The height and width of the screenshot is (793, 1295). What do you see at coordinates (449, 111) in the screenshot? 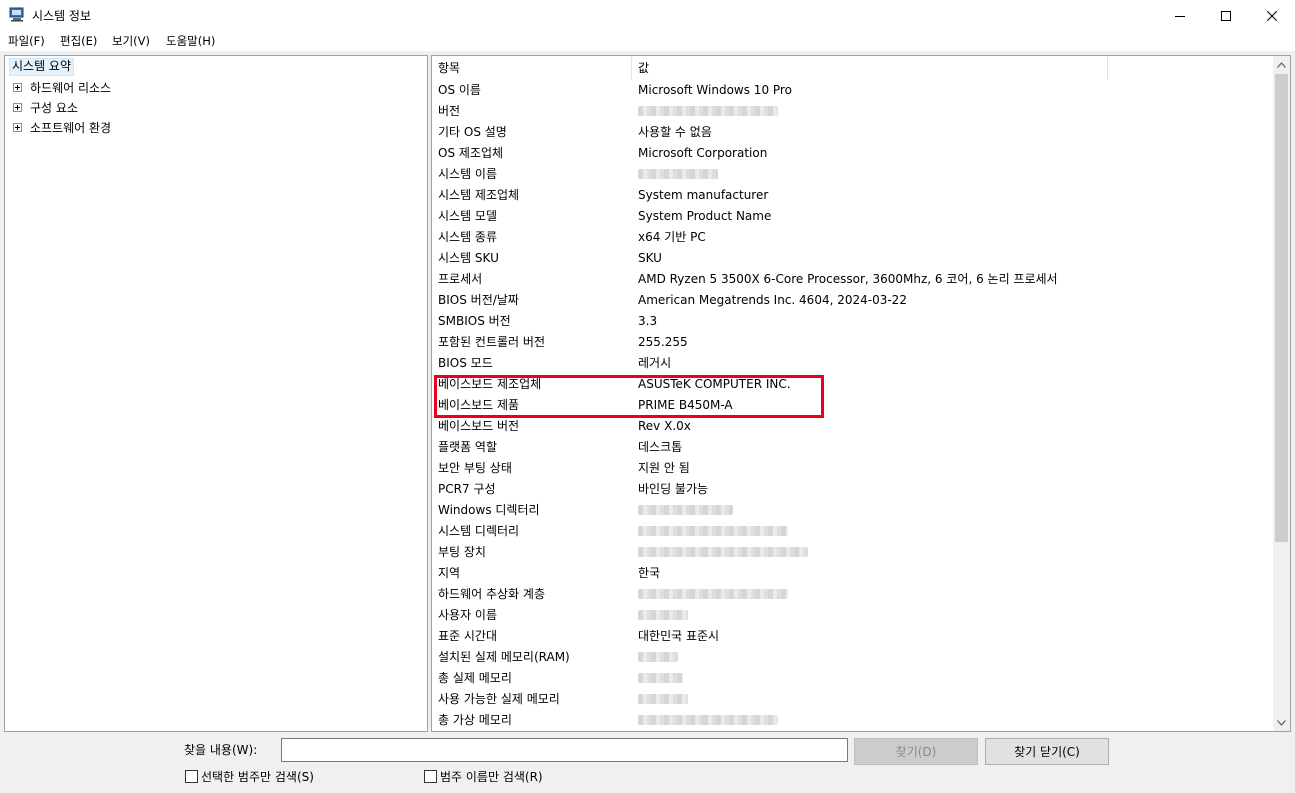
I see `row-item: 버전` at bounding box center [449, 111].